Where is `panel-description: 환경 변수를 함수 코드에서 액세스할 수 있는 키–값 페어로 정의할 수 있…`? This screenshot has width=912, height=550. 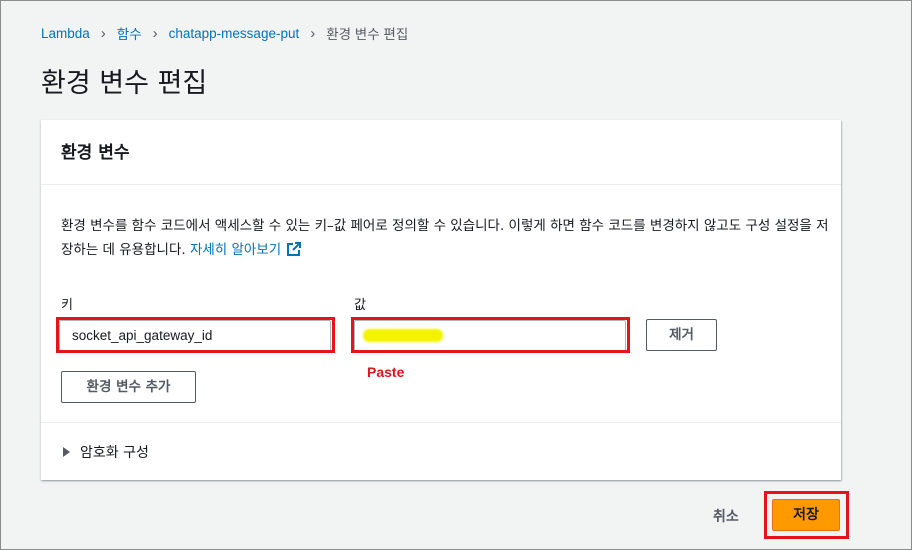 panel-description: 환경 변수를 함수 코드에서 액세스할 수 있는 키–값 페어로 정의할 수 있… is located at coordinates (446, 238).